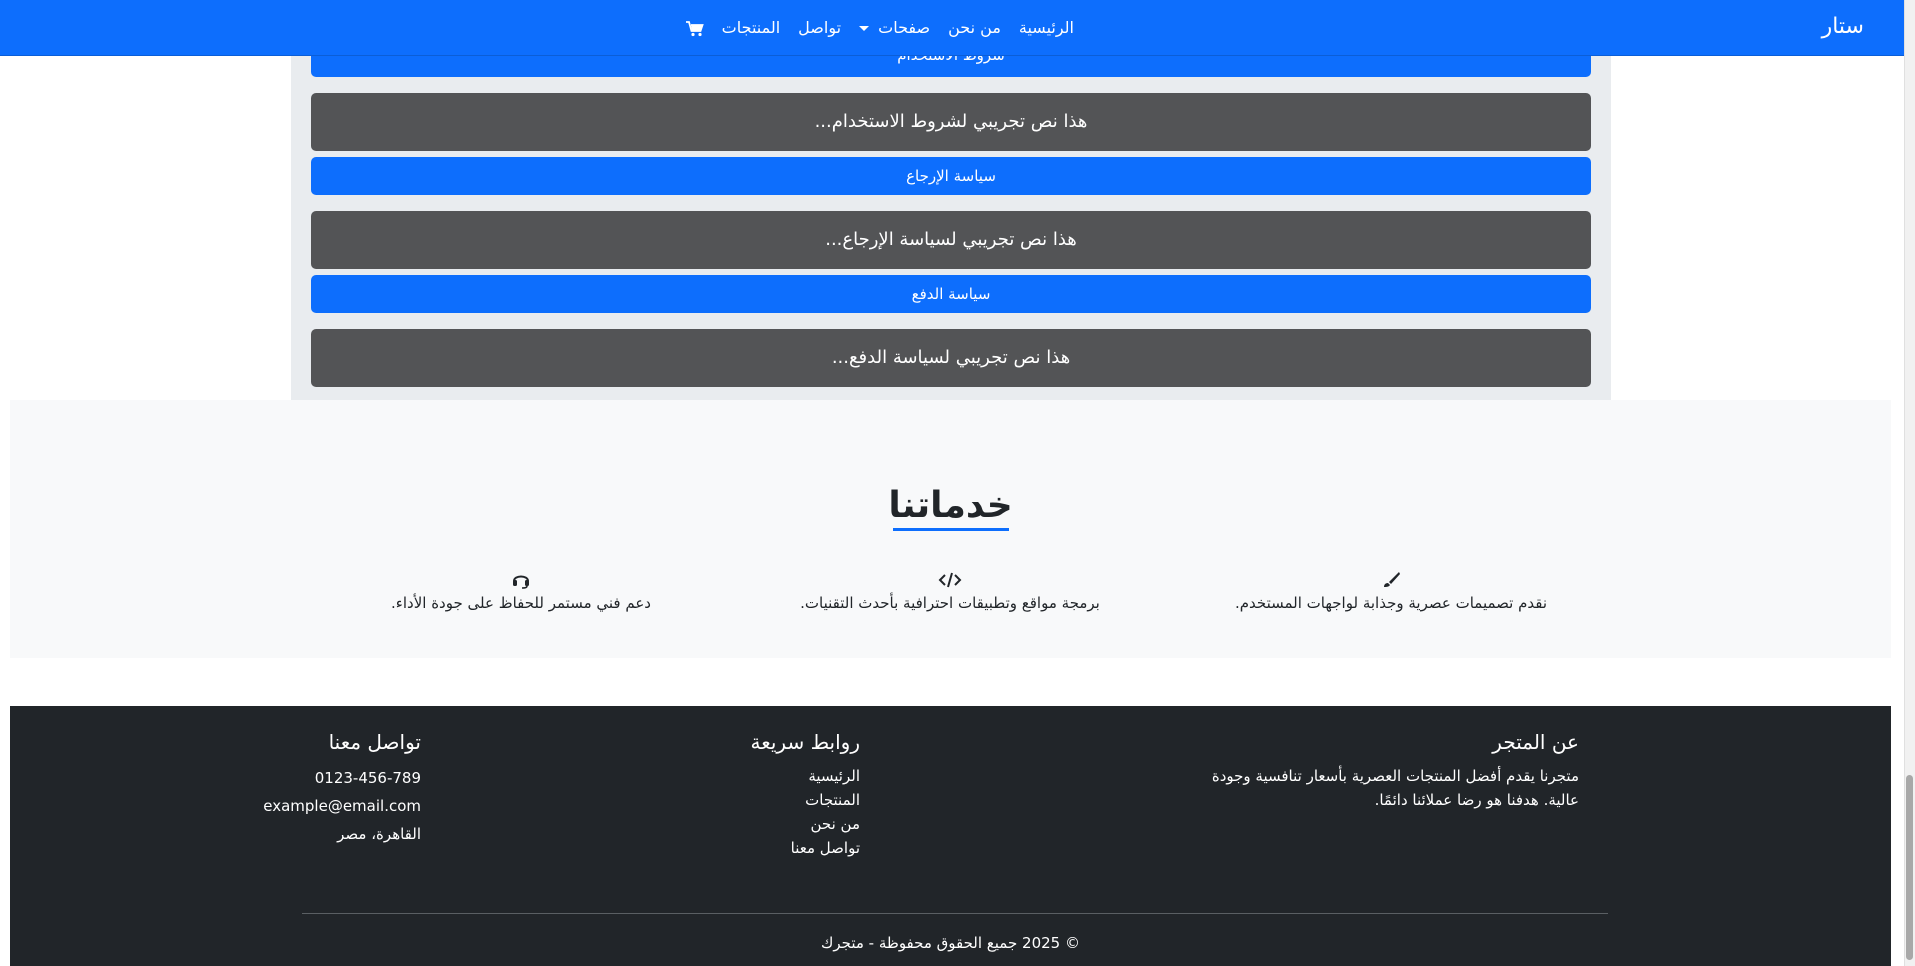  I want to click on brand-logo: ستار, so click(1843, 26).